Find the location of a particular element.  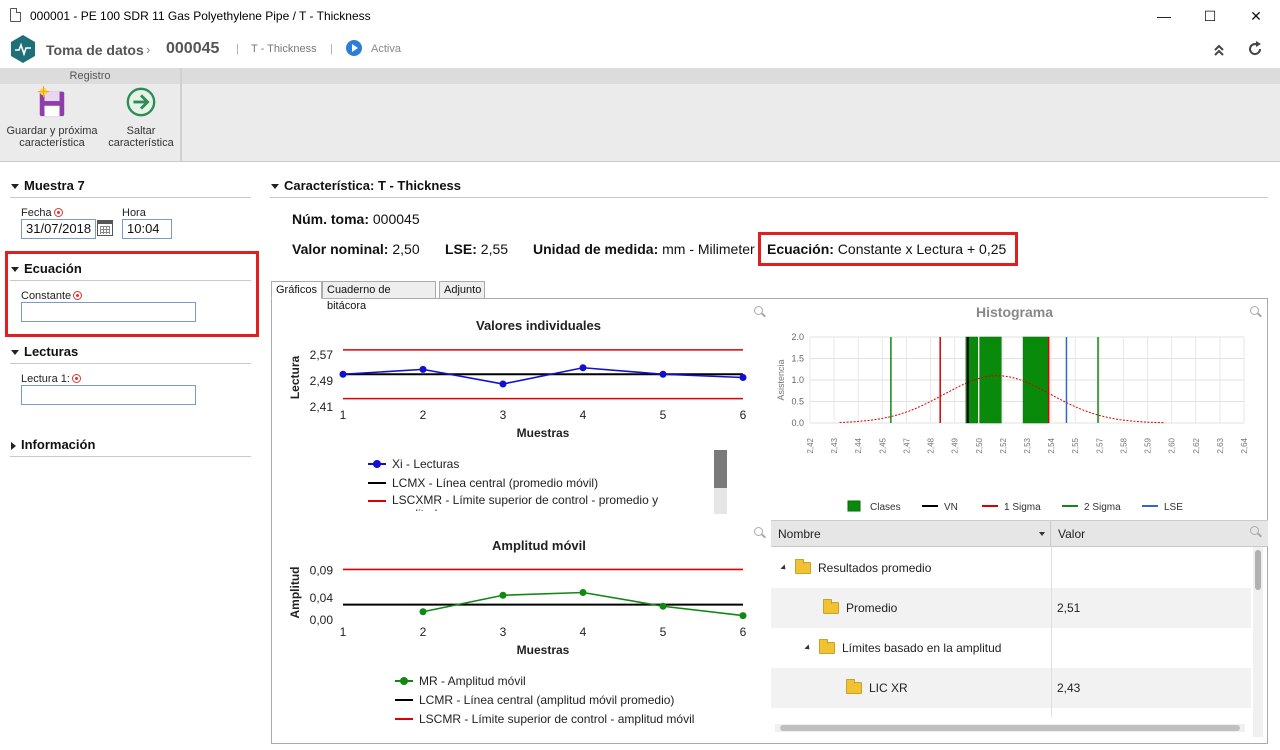

close-button: ✕ is located at coordinates (1256, 16).